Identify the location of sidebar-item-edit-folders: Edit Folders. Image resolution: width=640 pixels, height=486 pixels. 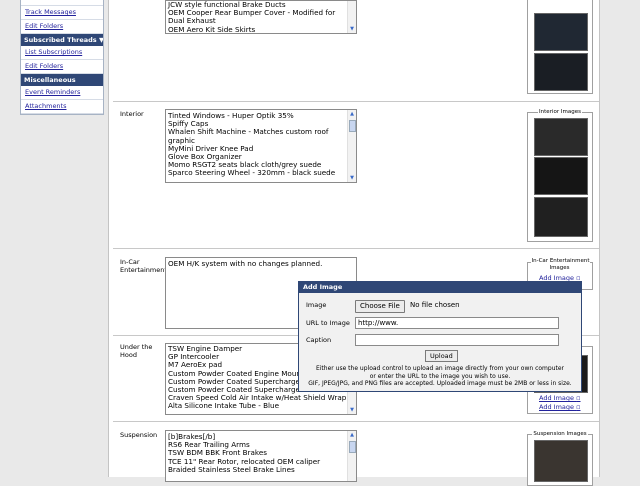
(62, 27).